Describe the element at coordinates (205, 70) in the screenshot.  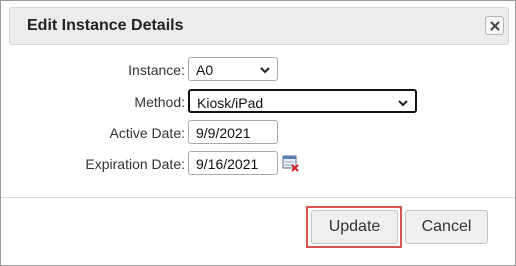
I see `instance-value: A0` at that location.